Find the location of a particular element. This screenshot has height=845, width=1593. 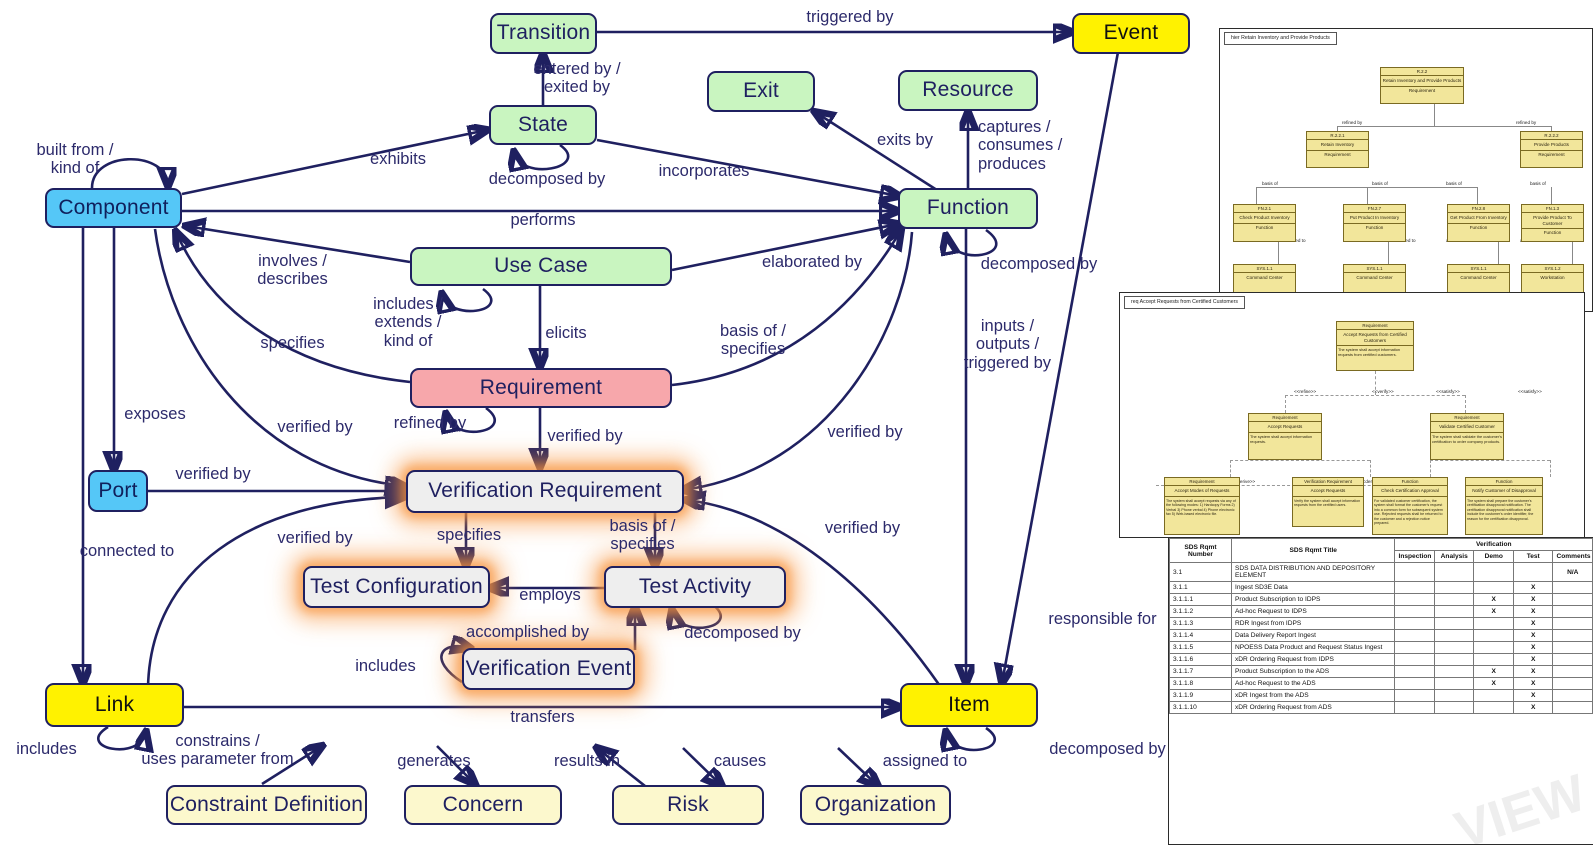

node-concern: Concern is located at coordinates (483, 805).